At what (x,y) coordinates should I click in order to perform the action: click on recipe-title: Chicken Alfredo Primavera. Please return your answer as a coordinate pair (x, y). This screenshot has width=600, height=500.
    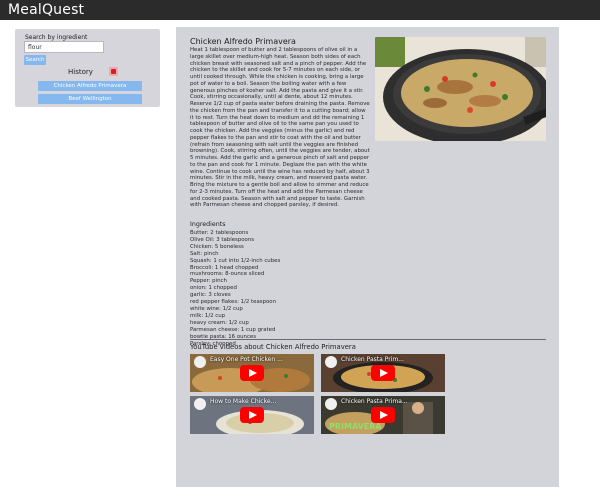
    Looking at the image, I should click on (243, 41).